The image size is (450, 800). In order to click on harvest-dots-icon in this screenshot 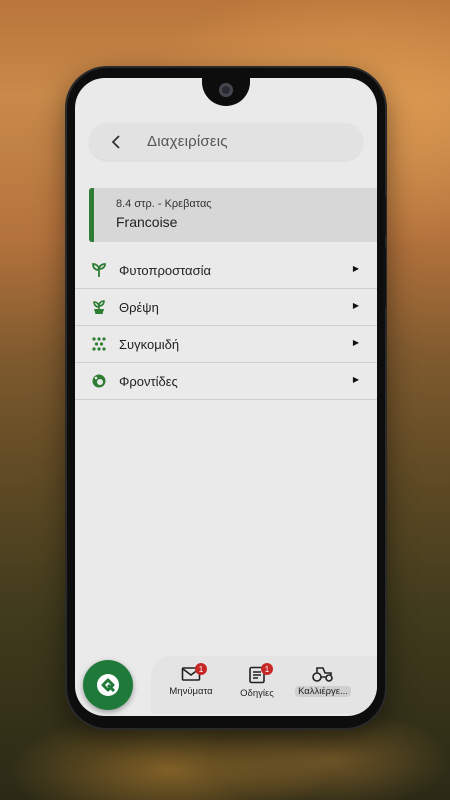, I will do `click(99, 344)`.